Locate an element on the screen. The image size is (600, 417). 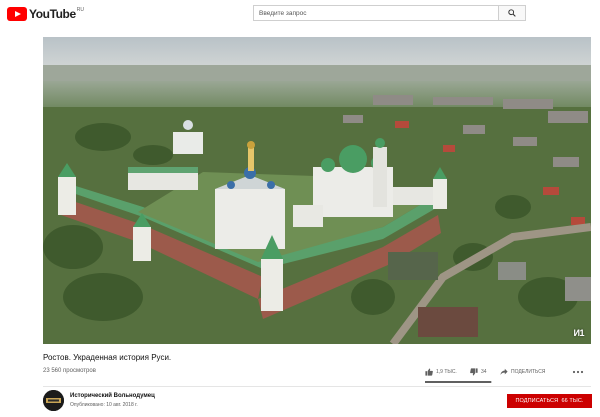
share-arrow-icon is located at coordinates (504, 372).